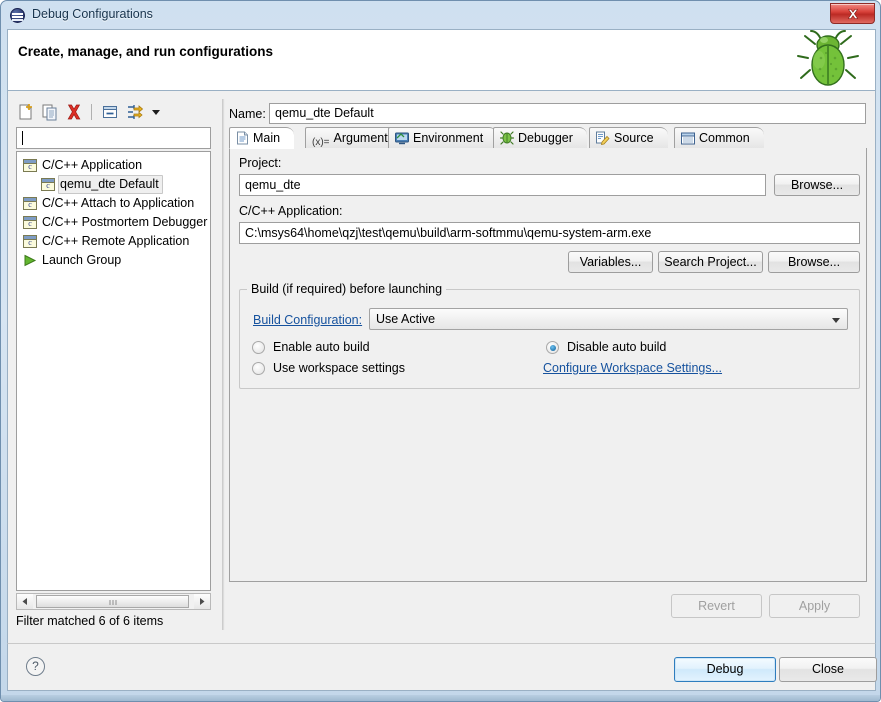 This screenshot has height=702, width=881. What do you see at coordinates (267, 138) in the screenshot?
I see `tab-label: Main` at bounding box center [267, 138].